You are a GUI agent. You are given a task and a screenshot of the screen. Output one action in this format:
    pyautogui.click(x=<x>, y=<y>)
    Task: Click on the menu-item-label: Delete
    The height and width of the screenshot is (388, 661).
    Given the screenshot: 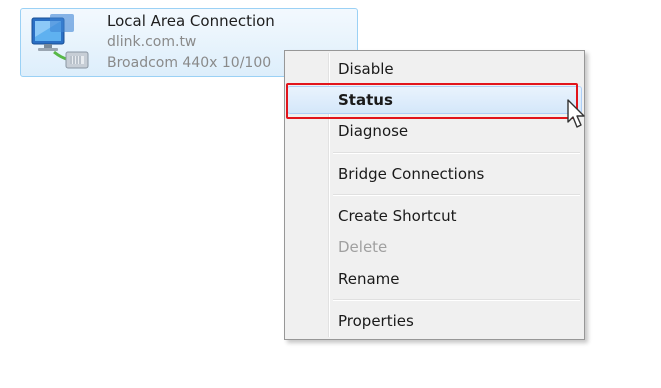 What is the action you would take?
    pyautogui.click(x=363, y=247)
    